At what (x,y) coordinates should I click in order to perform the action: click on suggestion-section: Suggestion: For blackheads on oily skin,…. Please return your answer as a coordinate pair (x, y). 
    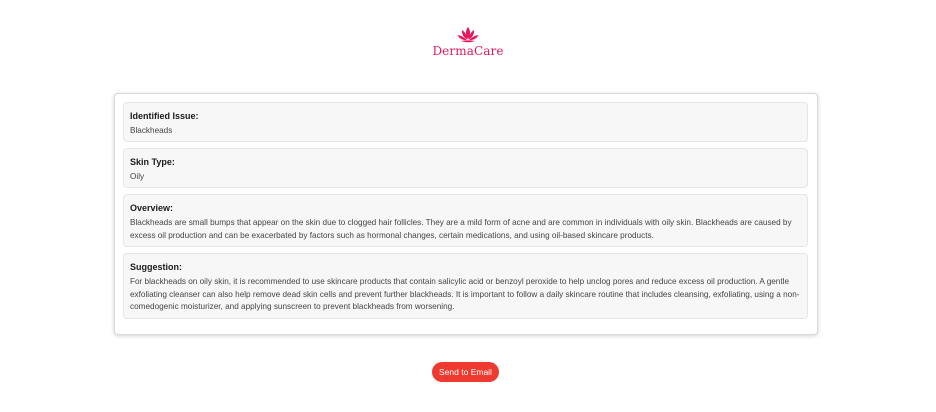
    Looking at the image, I should click on (465, 286).